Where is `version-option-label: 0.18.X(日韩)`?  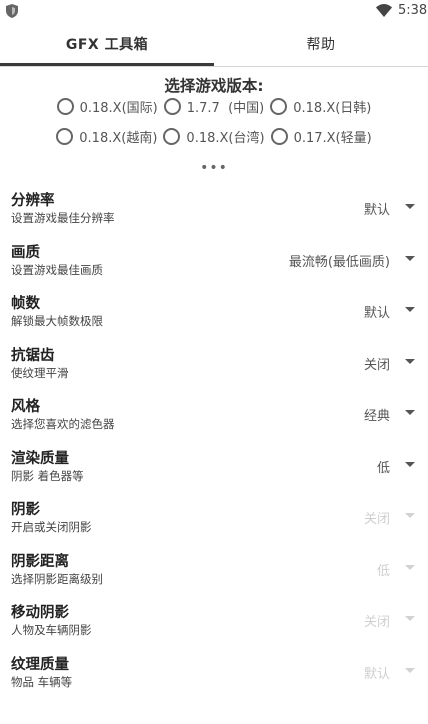
version-option-label: 0.18.X(日韩) is located at coordinates (332, 108).